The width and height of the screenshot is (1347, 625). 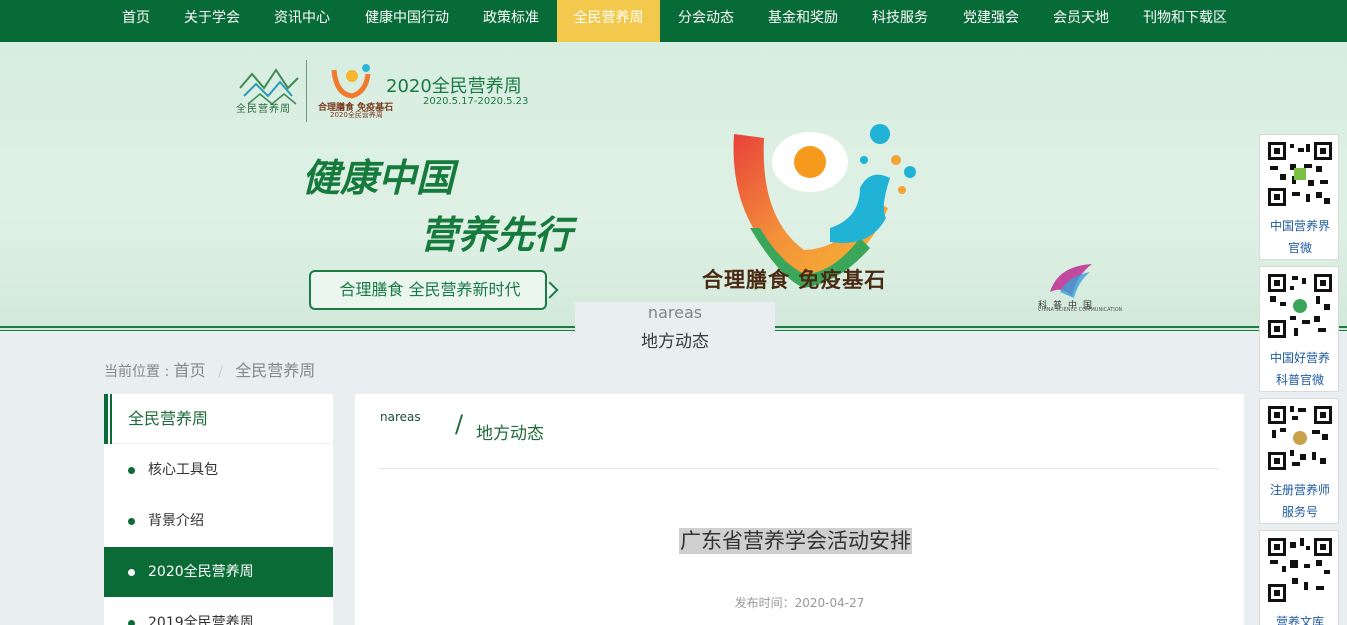 I want to click on nav-item-downloads: 刊物和下载区, so click(x=1185, y=18).